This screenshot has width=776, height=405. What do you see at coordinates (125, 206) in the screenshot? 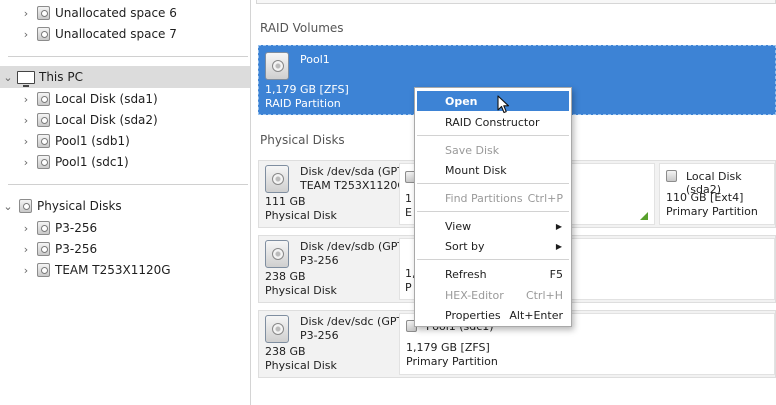
I see `tree-item-physical-disks: ⌄ Physical Disks` at bounding box center [125, 206].